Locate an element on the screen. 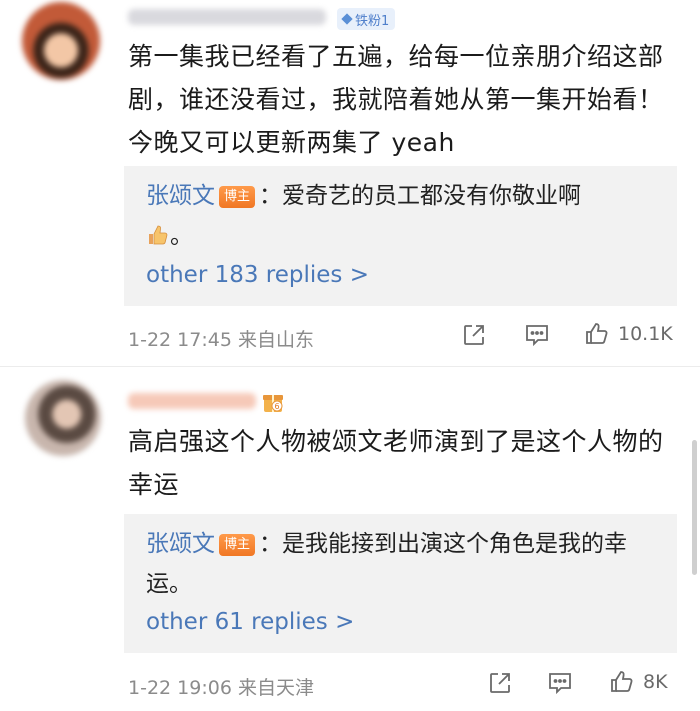 The image size is (700, 711). comment-location: 来自山东 is located at coordinates (275, 340).